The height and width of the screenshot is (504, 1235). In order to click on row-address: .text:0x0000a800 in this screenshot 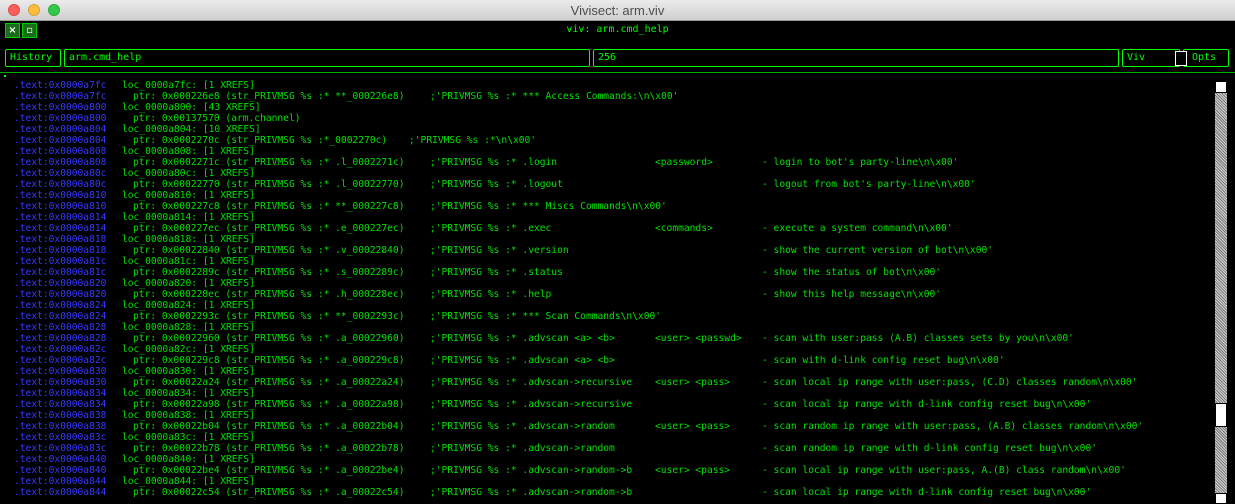, I will do `click(60, 118)`.